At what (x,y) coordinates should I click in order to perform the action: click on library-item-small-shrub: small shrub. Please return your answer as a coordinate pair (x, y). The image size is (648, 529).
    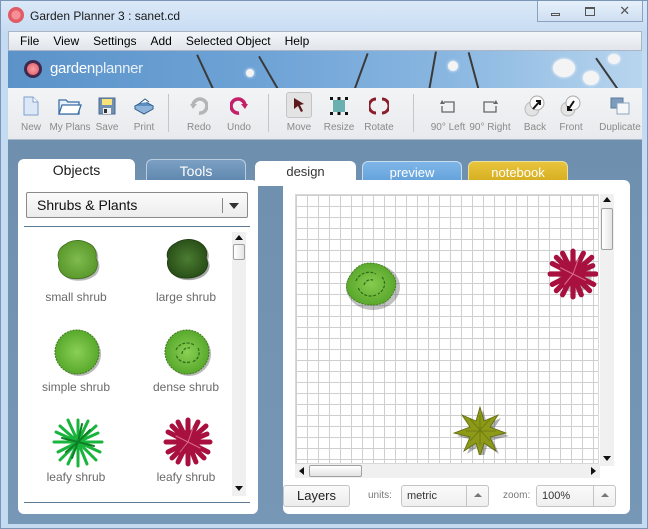
    Looking at the image, I should click on (76, 277).